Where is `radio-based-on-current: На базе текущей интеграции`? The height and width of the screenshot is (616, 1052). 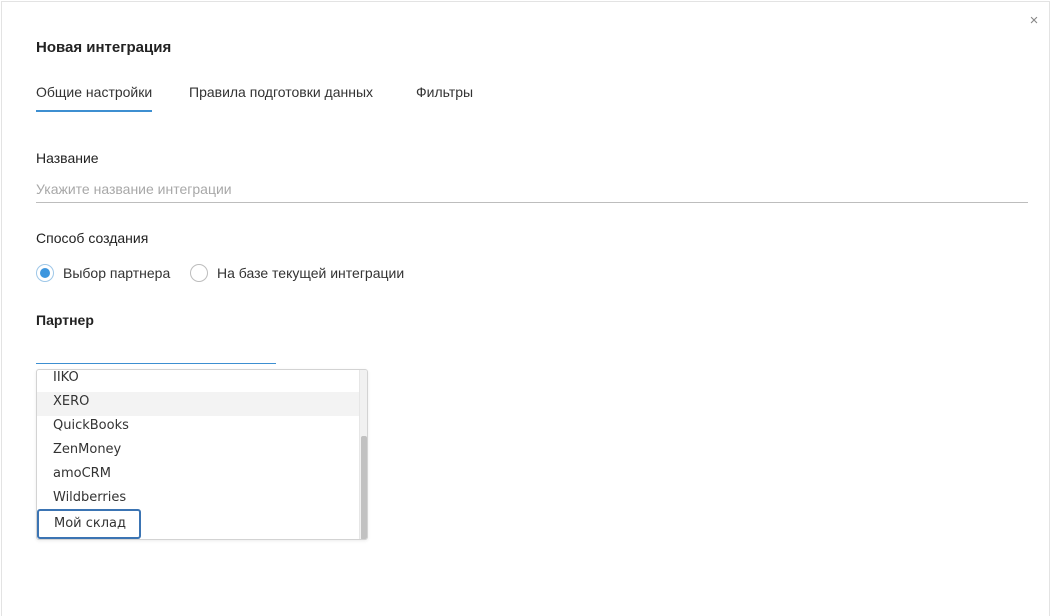
radio-based-on-current: На базе текущей интеграции is located at coordinates (297, 273).